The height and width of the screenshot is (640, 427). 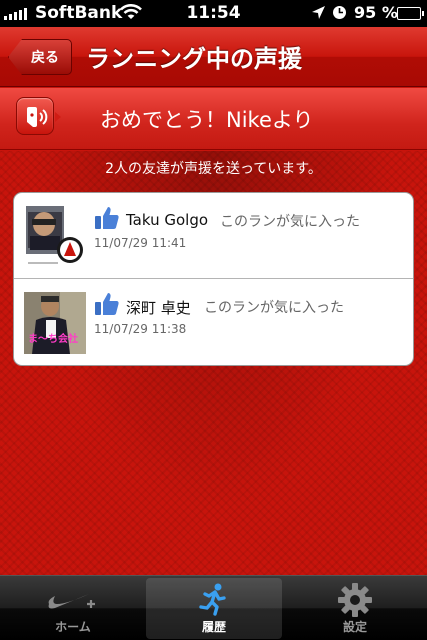 I want to click on nike-swoosh-icon, so click(x=73, y=597).